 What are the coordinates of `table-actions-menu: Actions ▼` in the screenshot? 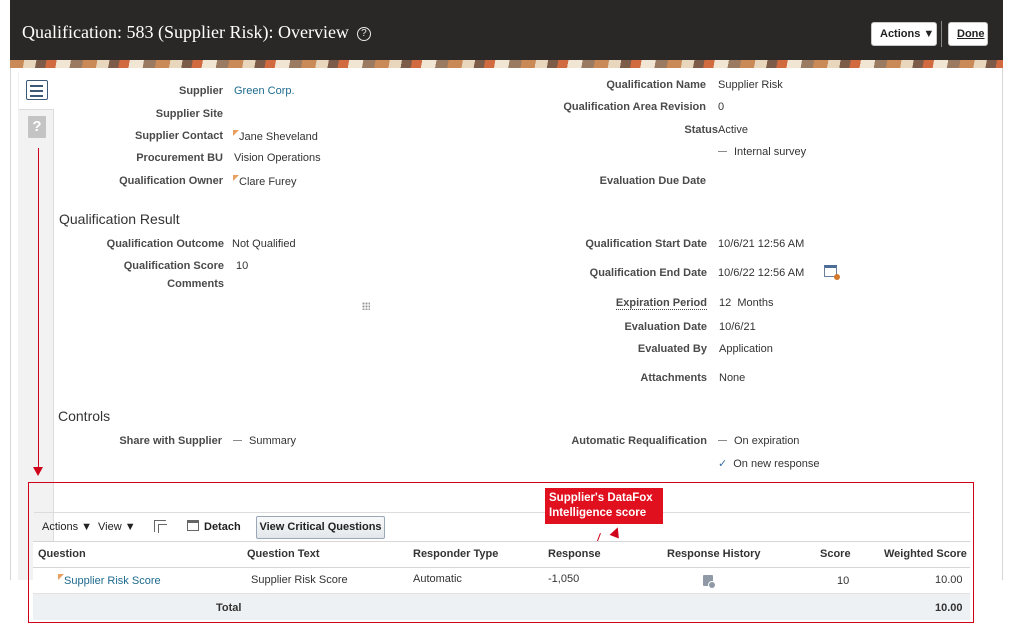 It's located at (67, 527).